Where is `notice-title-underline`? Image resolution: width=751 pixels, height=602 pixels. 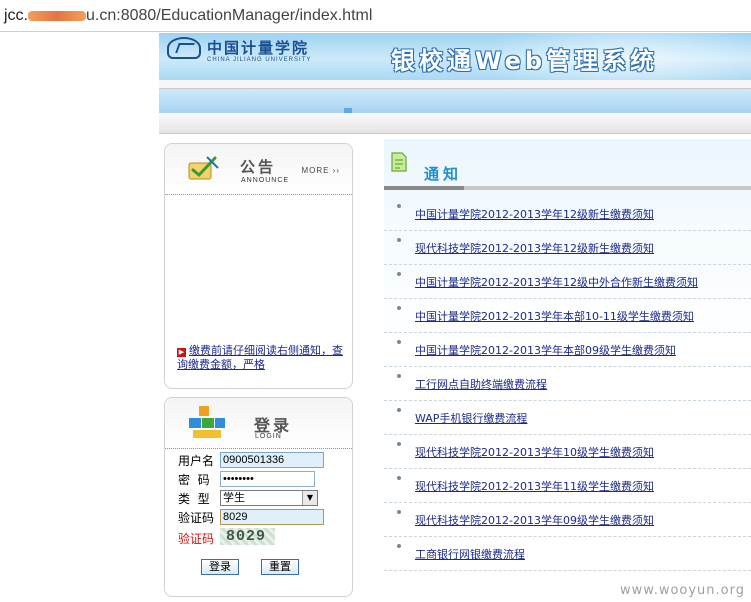
notice-title-underline is located at coordinates (567, 188).